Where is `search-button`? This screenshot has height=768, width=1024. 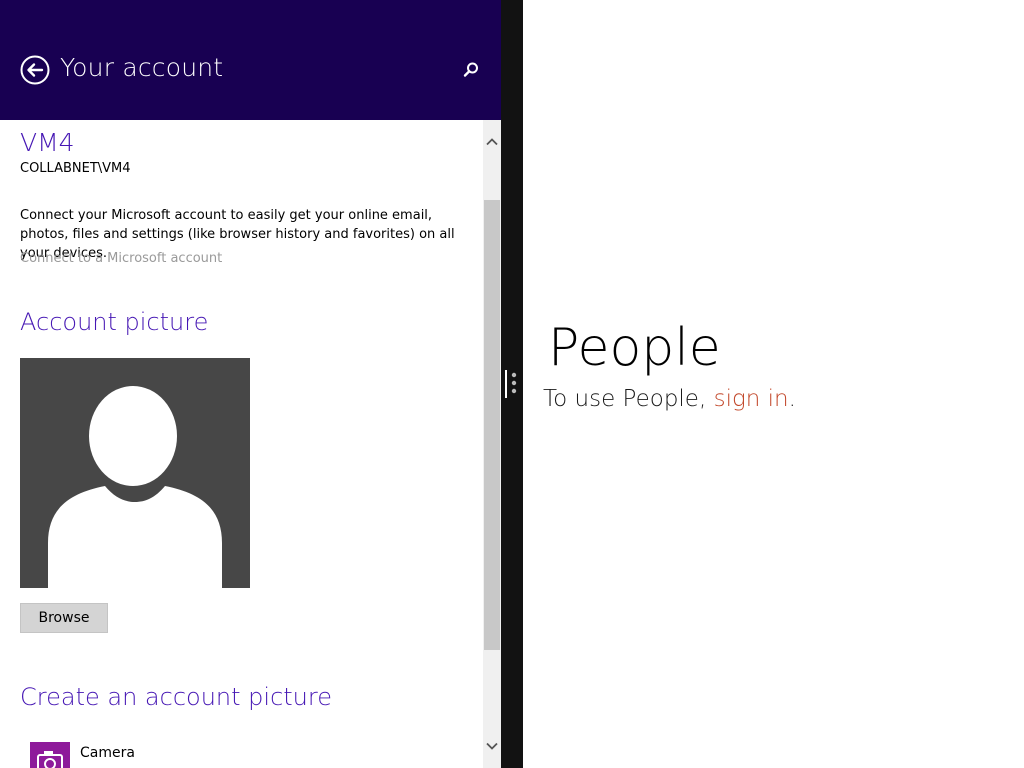
search-button is located at coordinates (471, 70).